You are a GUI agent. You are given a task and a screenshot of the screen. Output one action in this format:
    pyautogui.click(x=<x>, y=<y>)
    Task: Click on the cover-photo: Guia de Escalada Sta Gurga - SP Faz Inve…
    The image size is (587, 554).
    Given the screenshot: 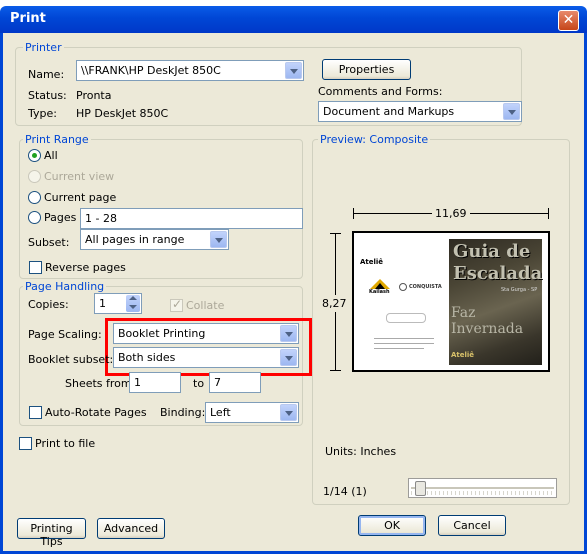 What is the action you would take?
    pyautogui.click(x=495, y=302)
    